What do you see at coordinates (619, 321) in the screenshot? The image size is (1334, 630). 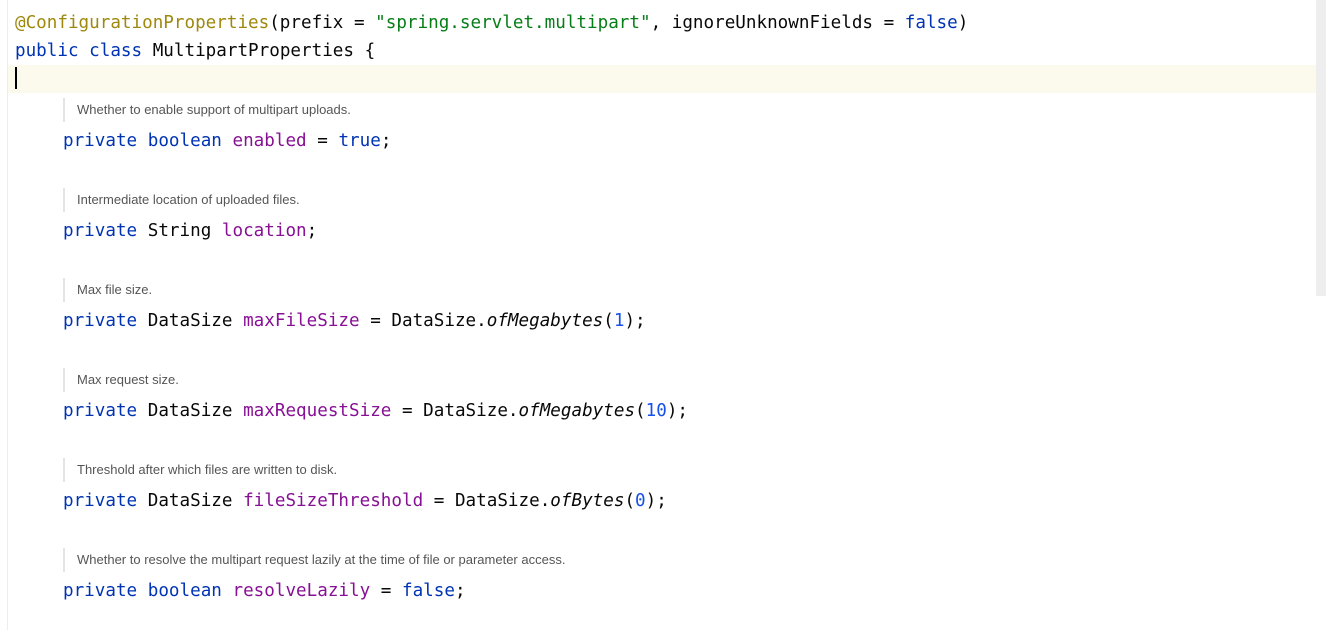 I see `method-arg: 1` at bounding box center [619, 321].